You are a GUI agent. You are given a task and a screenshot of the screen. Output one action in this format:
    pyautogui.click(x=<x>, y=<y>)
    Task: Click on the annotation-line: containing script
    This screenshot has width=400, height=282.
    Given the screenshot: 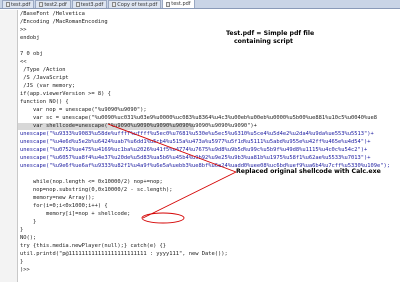 What is the action you would take?
    pyautogui.click(x=264, y=41)
    